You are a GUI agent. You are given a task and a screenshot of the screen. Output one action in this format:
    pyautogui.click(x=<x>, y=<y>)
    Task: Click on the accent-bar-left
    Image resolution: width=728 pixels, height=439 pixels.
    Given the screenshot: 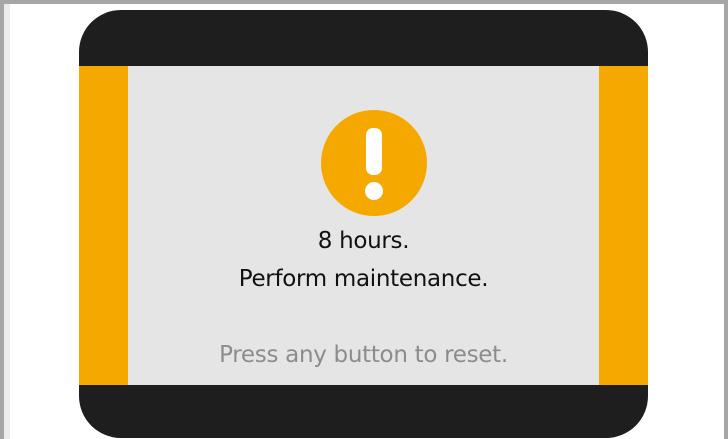 What is the action you would take?
    pyautogui.click(x=103, y=225)
    